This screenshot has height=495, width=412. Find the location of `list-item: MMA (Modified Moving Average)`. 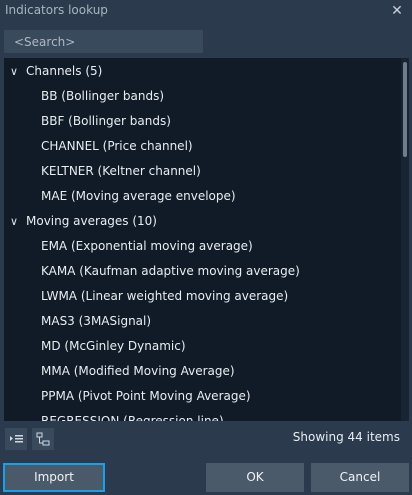

list-item: MMA (Modified Moving Average) is located at coordinates (202, 371).